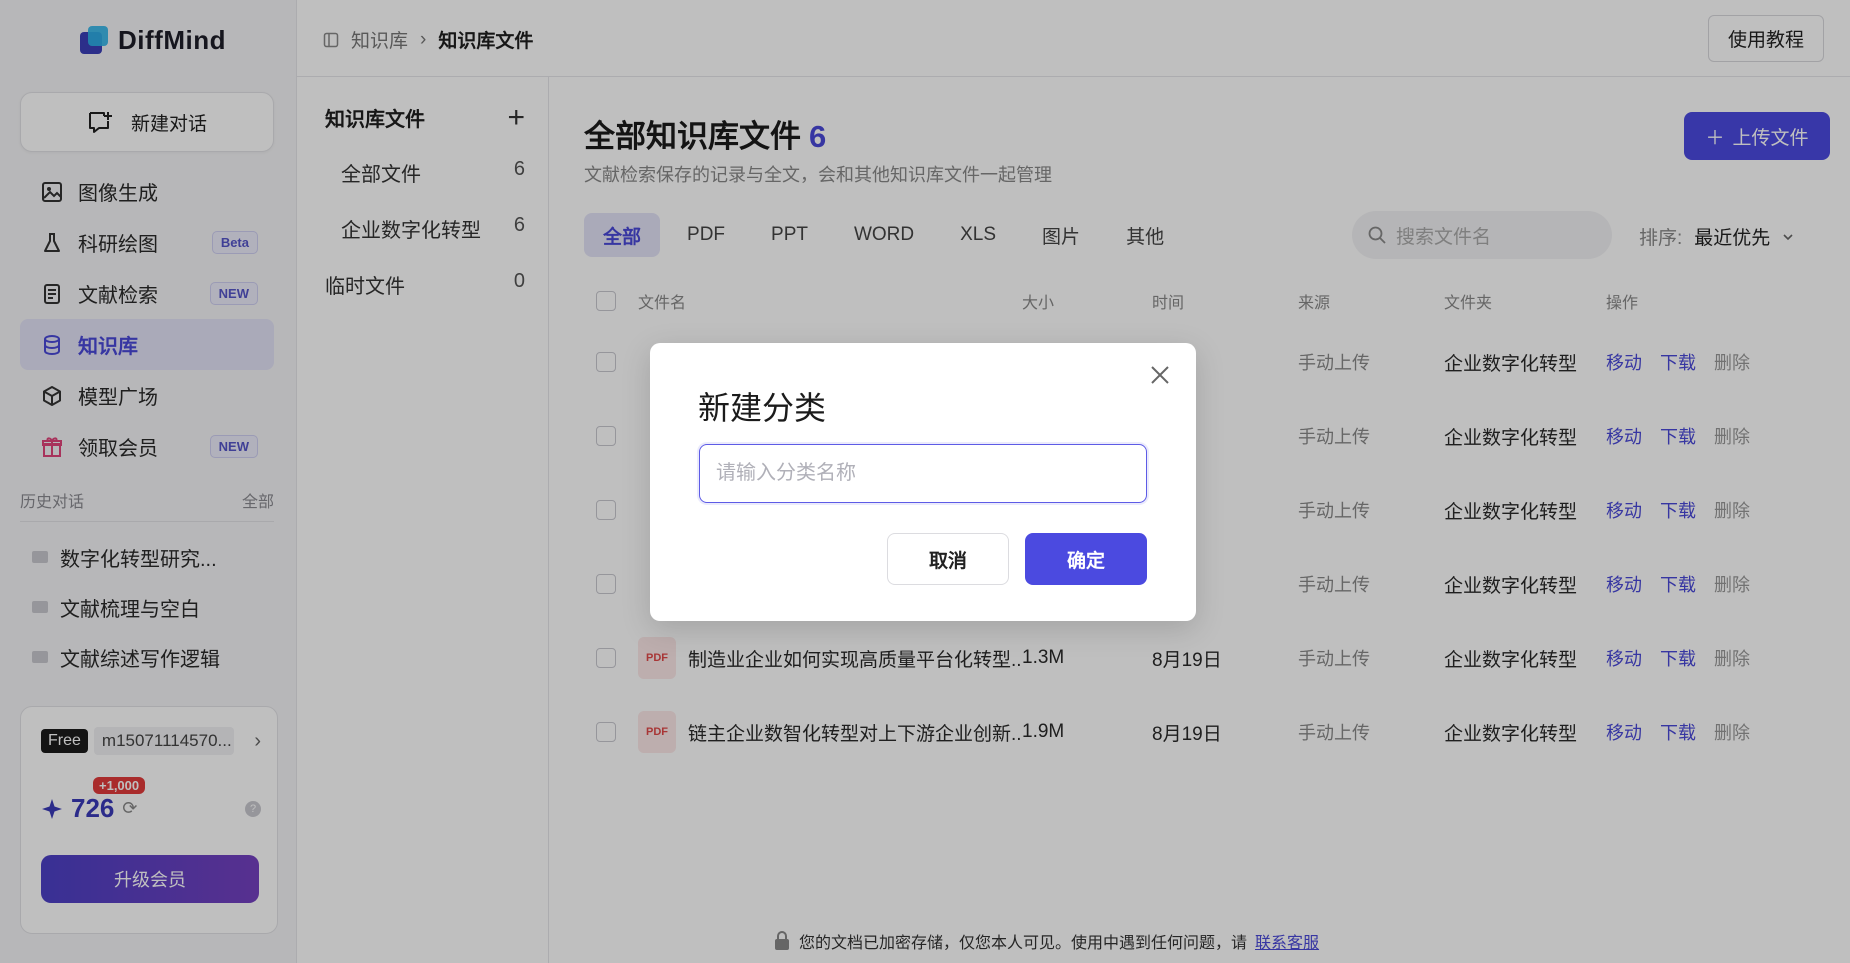 The width and height of the screenshot is (1850, 963). What do you see at coordinates (948, 559) in the screenshot?
I see `cancel-button: 取消` at bounding box center [948, 559].